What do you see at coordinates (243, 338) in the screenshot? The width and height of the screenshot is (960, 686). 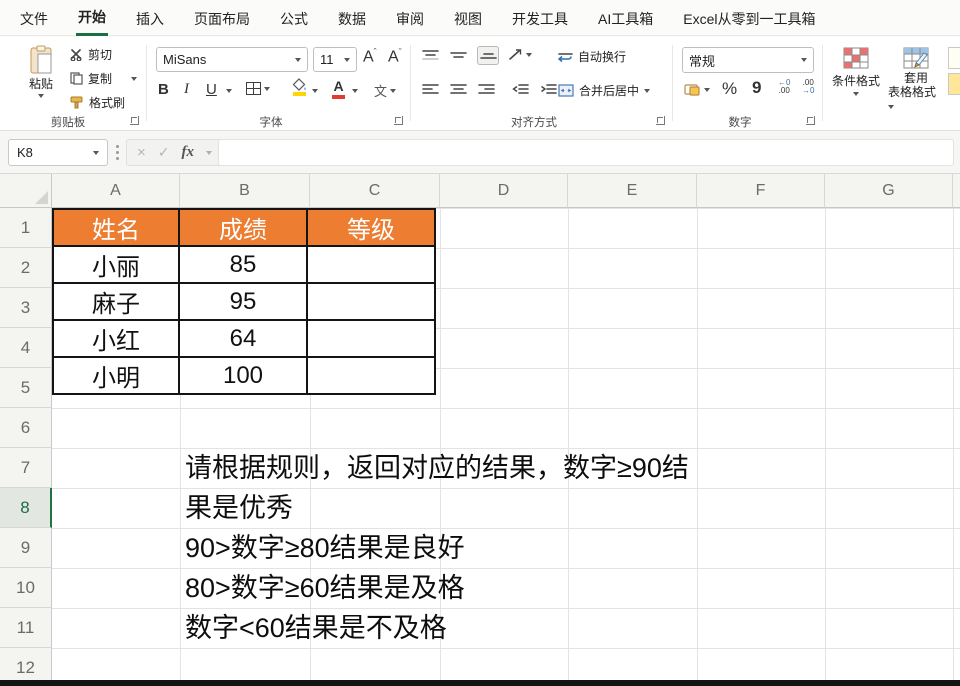 I see `cell-b4: 64` at bounding box center [243, 338].